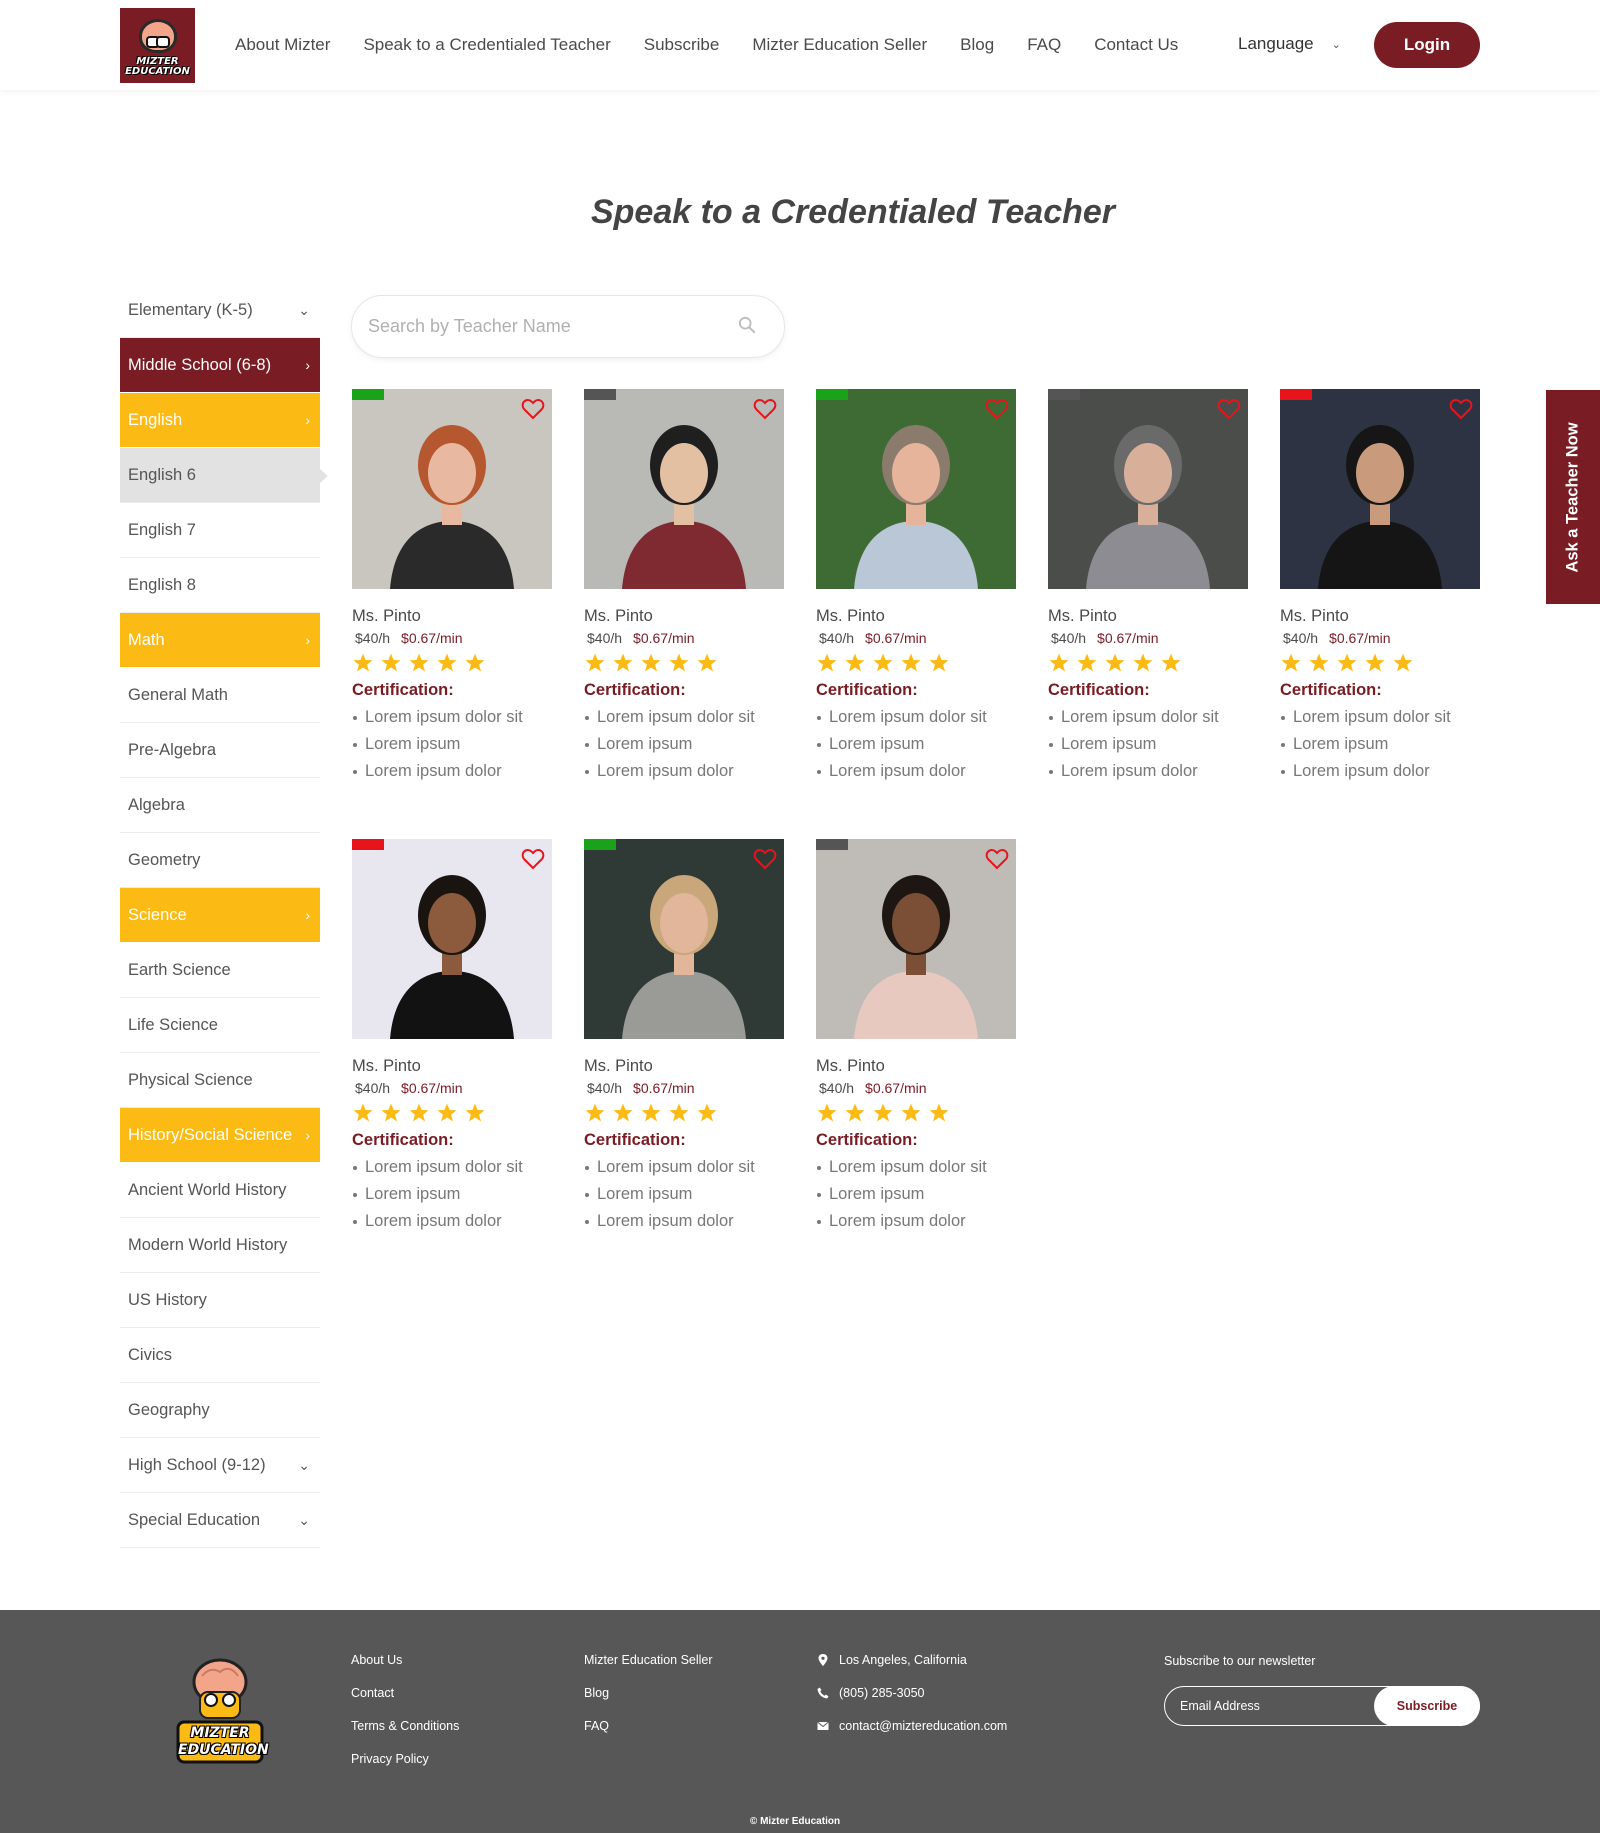 The width and height of the screenshot is (1600, 1833). I want to click on sidebar-item-english-6: English 6, so click(224, 475).